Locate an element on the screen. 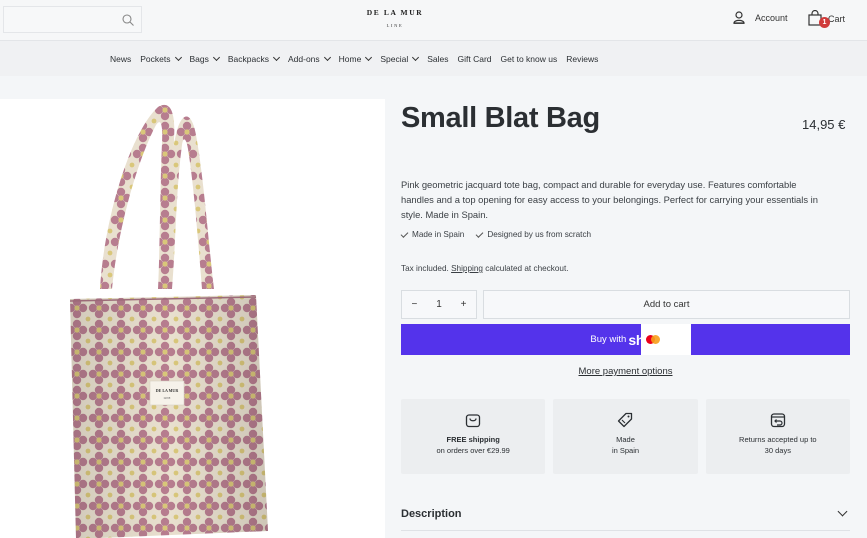 The height and width of the screenshot is (538, 867). nav-item-get-to-know-us: Get to know us is located at coordinates (529, 59).